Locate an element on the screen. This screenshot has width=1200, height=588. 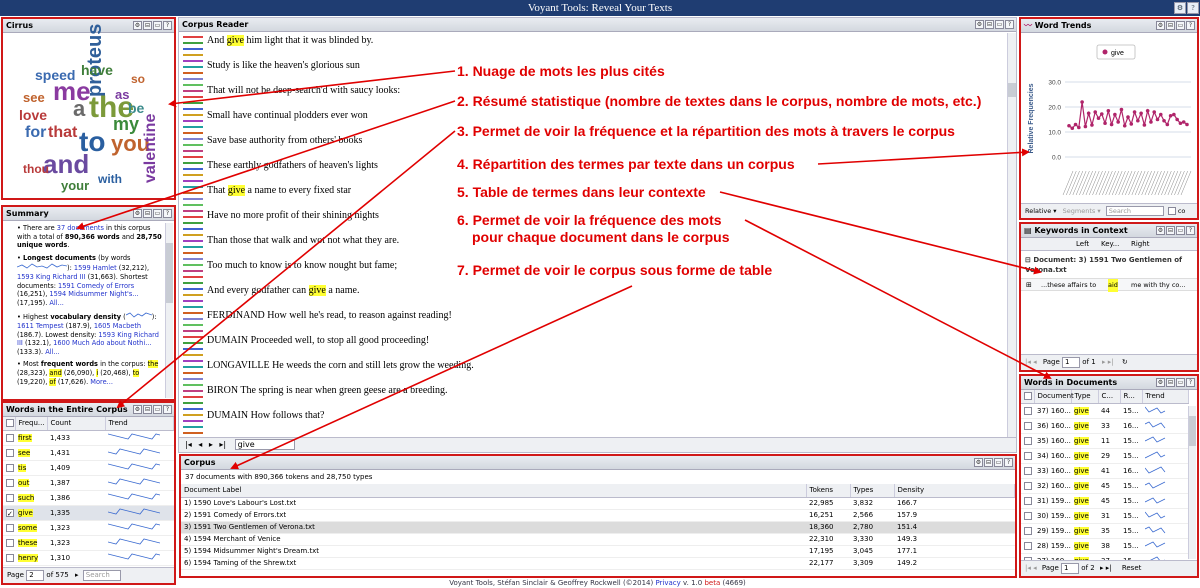
last-page-icon: ▸| is located at coordinates (222, 444).